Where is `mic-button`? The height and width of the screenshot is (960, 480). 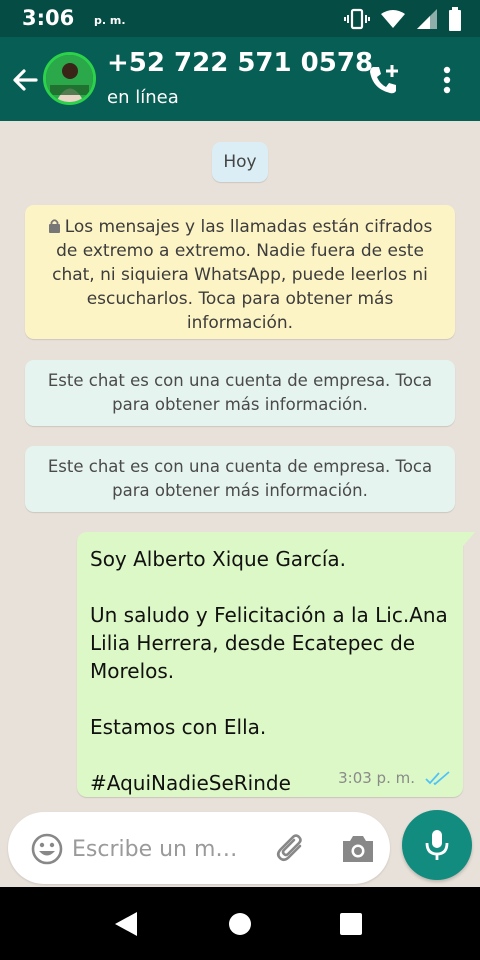 mic-button is located at coordinates (437, 845).